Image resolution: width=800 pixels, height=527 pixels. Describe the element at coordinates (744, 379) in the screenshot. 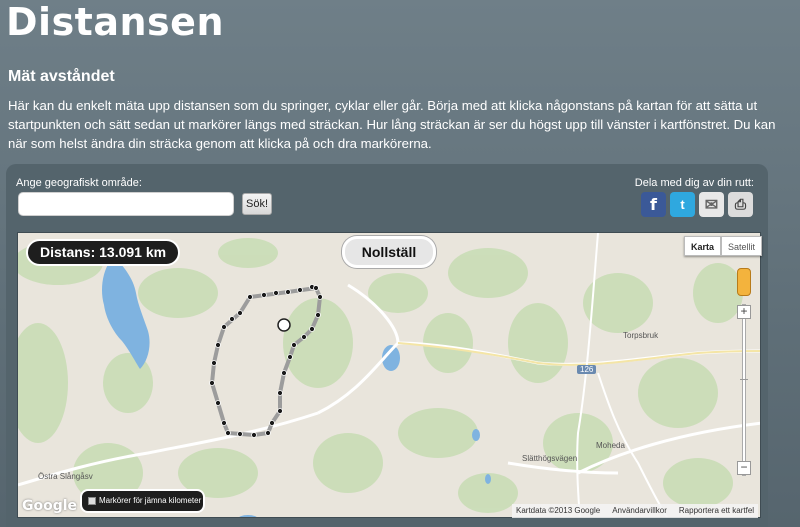

I see `zoom-tick` at that location.